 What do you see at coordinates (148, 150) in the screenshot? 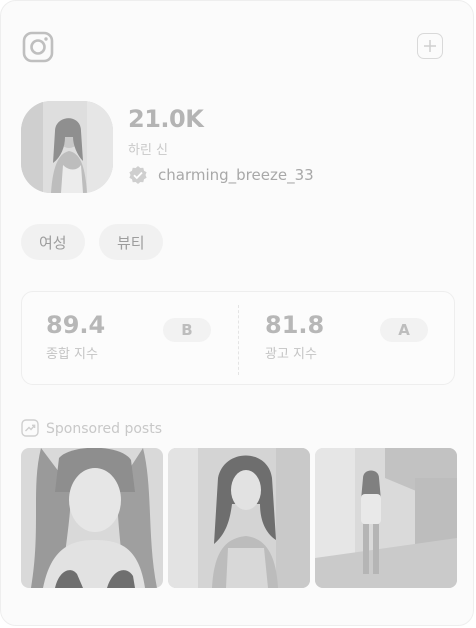
I see `real-name: 하린 신` at bounding box center [148, 150].